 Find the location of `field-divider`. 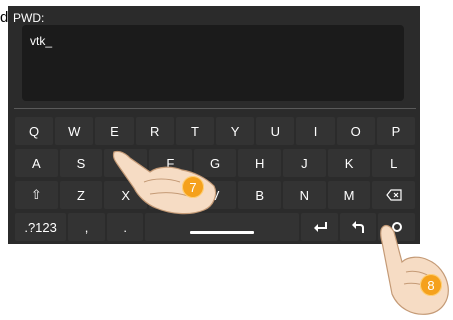

field-divider is located at coordinates (215, 108).